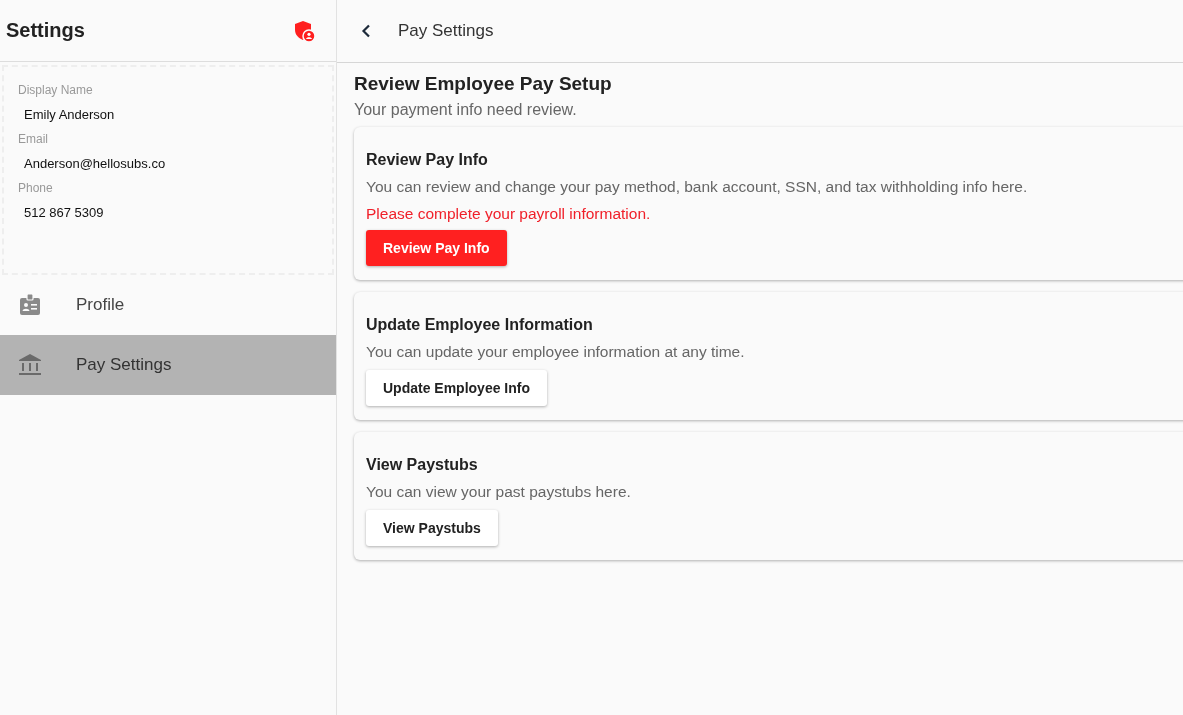 The width and height of the screenshot is (1183, 715). What do you see at coordinates (509, 214) in the screenshot?
I see `warning-text: Please complete your payroll information.` at bounding box center [509, 214].